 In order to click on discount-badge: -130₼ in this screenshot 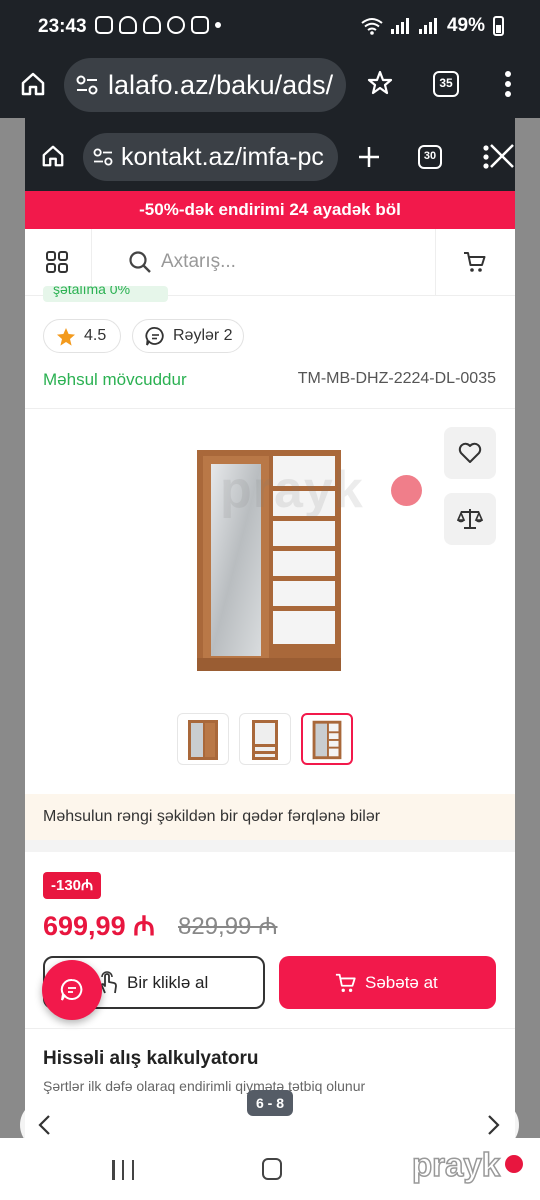, I will do `click(72, 885)`.